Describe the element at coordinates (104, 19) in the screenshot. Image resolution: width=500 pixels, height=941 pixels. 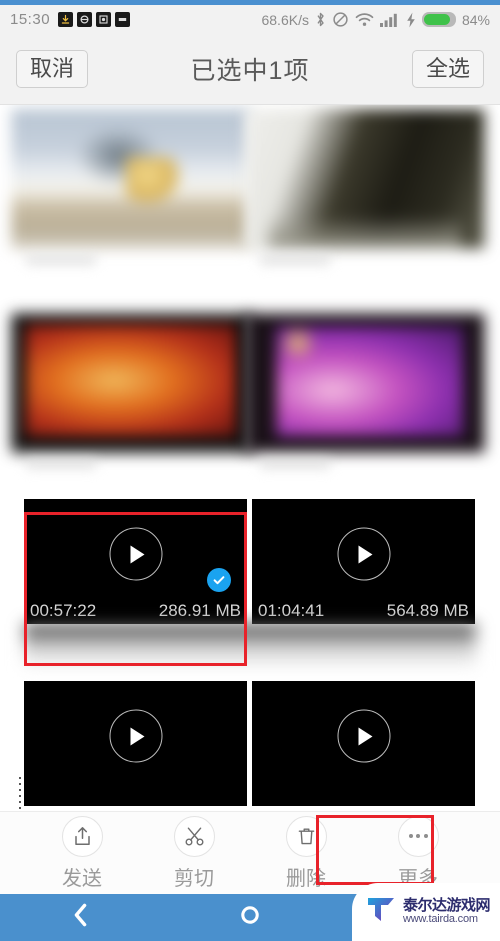
I see `alarm-icon` at that location.